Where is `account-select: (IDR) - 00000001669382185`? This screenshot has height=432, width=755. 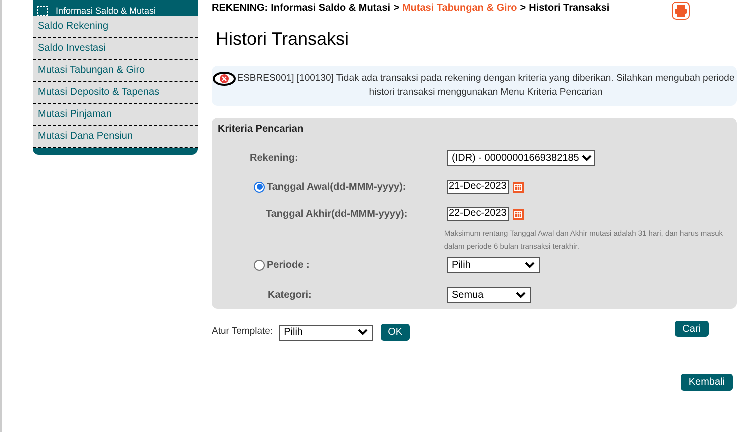 account-select: (IDR) - 00000001669382185 is located at coordinates (521, 158).